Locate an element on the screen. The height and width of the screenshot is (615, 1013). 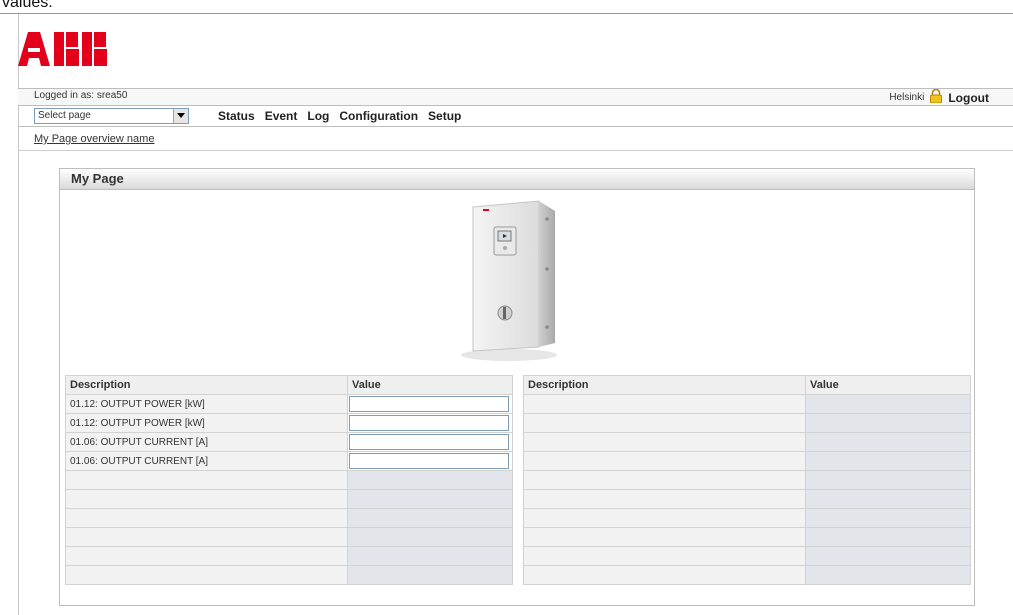
panel-title: My Page is located at coordinates (97, 178).